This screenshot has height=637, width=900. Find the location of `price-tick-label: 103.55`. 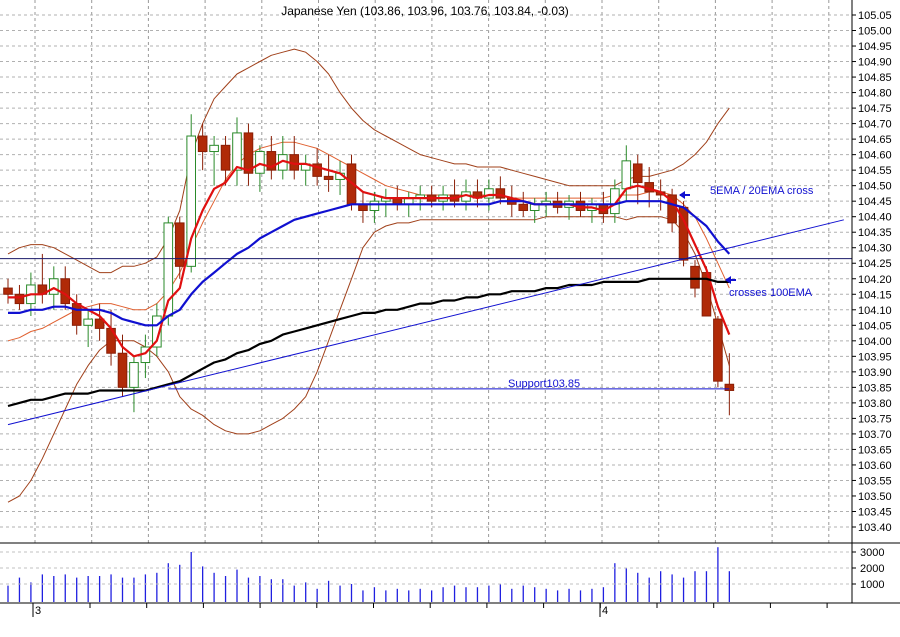

price-tick-label: 103.55 is located at coordinates (875, 481).